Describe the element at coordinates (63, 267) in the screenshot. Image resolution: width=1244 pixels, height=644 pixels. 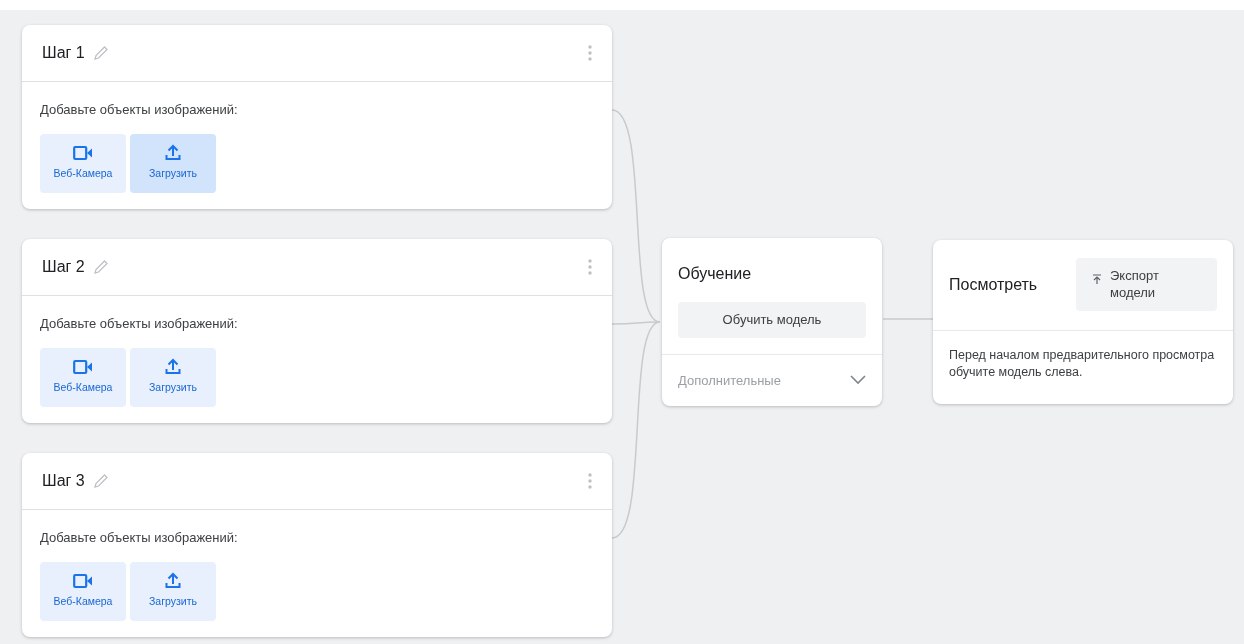
I see `class-title: Шаг 2` at that location.